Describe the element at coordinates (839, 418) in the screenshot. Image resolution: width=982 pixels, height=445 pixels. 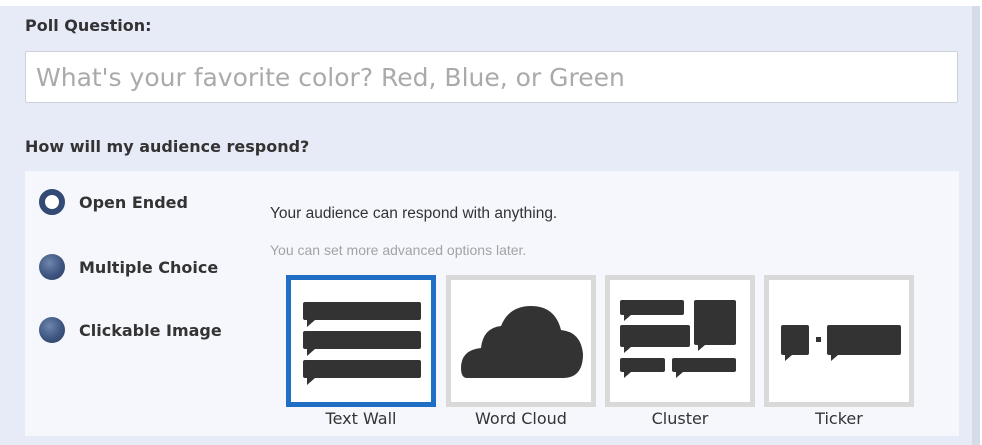
I see `tile-label: Ticker` at that location.